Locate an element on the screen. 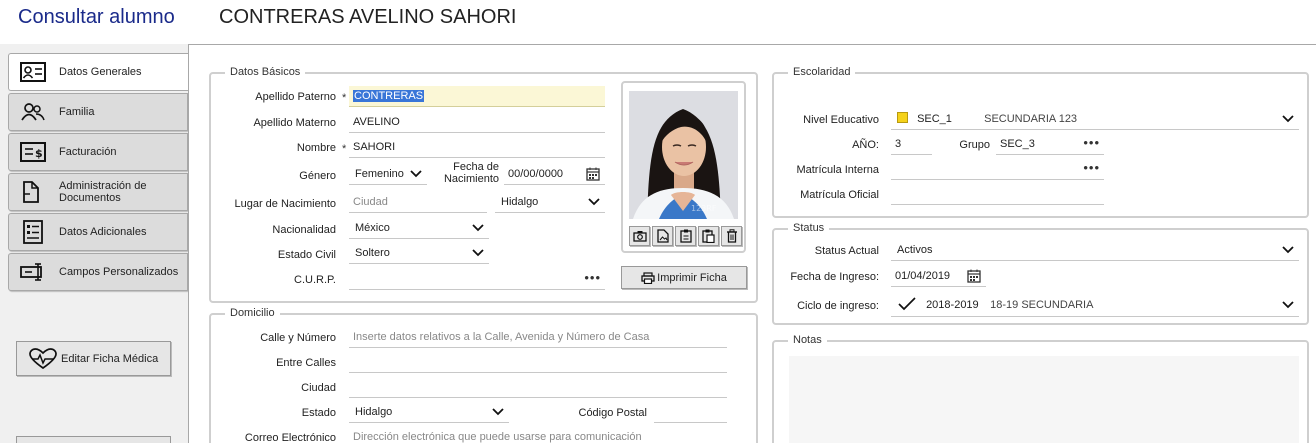  tab-label: Datos Generales is located at coordinates (100, 72).